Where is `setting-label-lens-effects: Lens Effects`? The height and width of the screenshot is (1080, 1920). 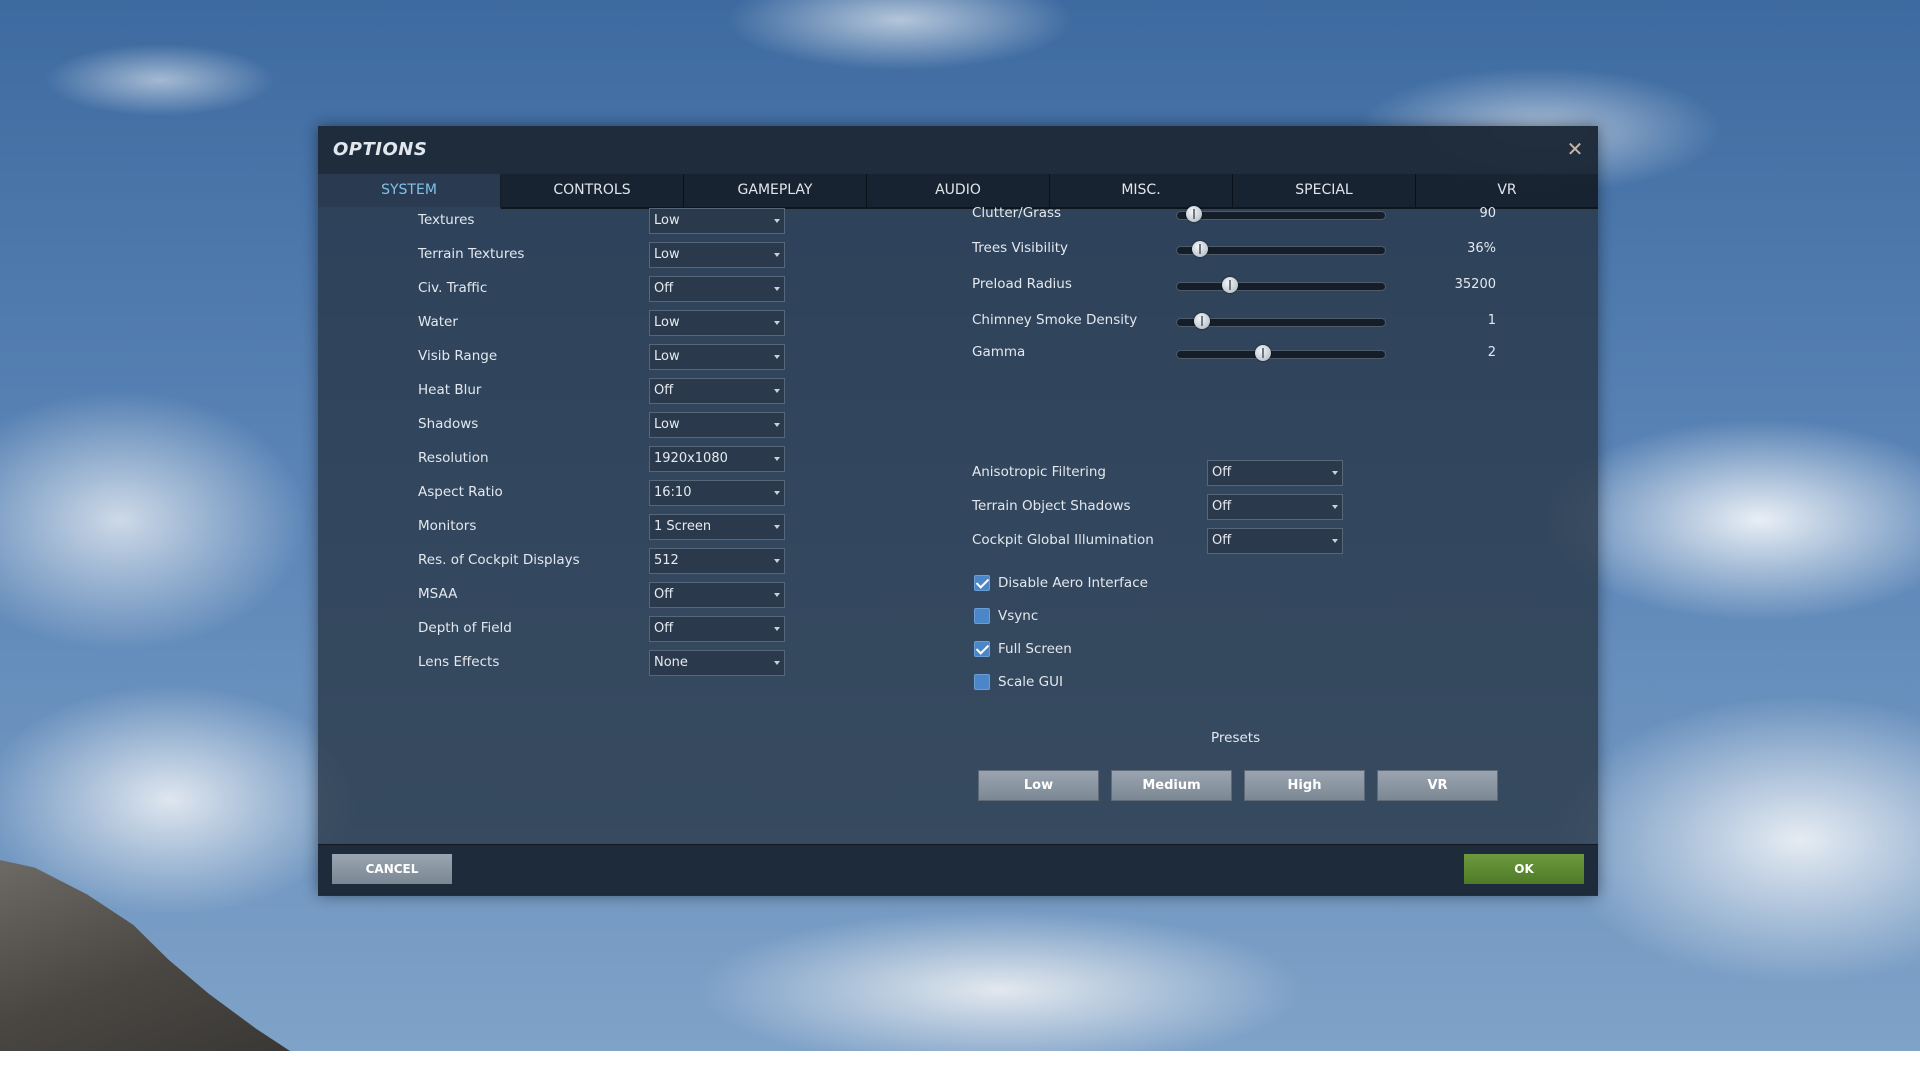 setting-label-lens-effects: Lens Effects is located at coordinates (459, 662).